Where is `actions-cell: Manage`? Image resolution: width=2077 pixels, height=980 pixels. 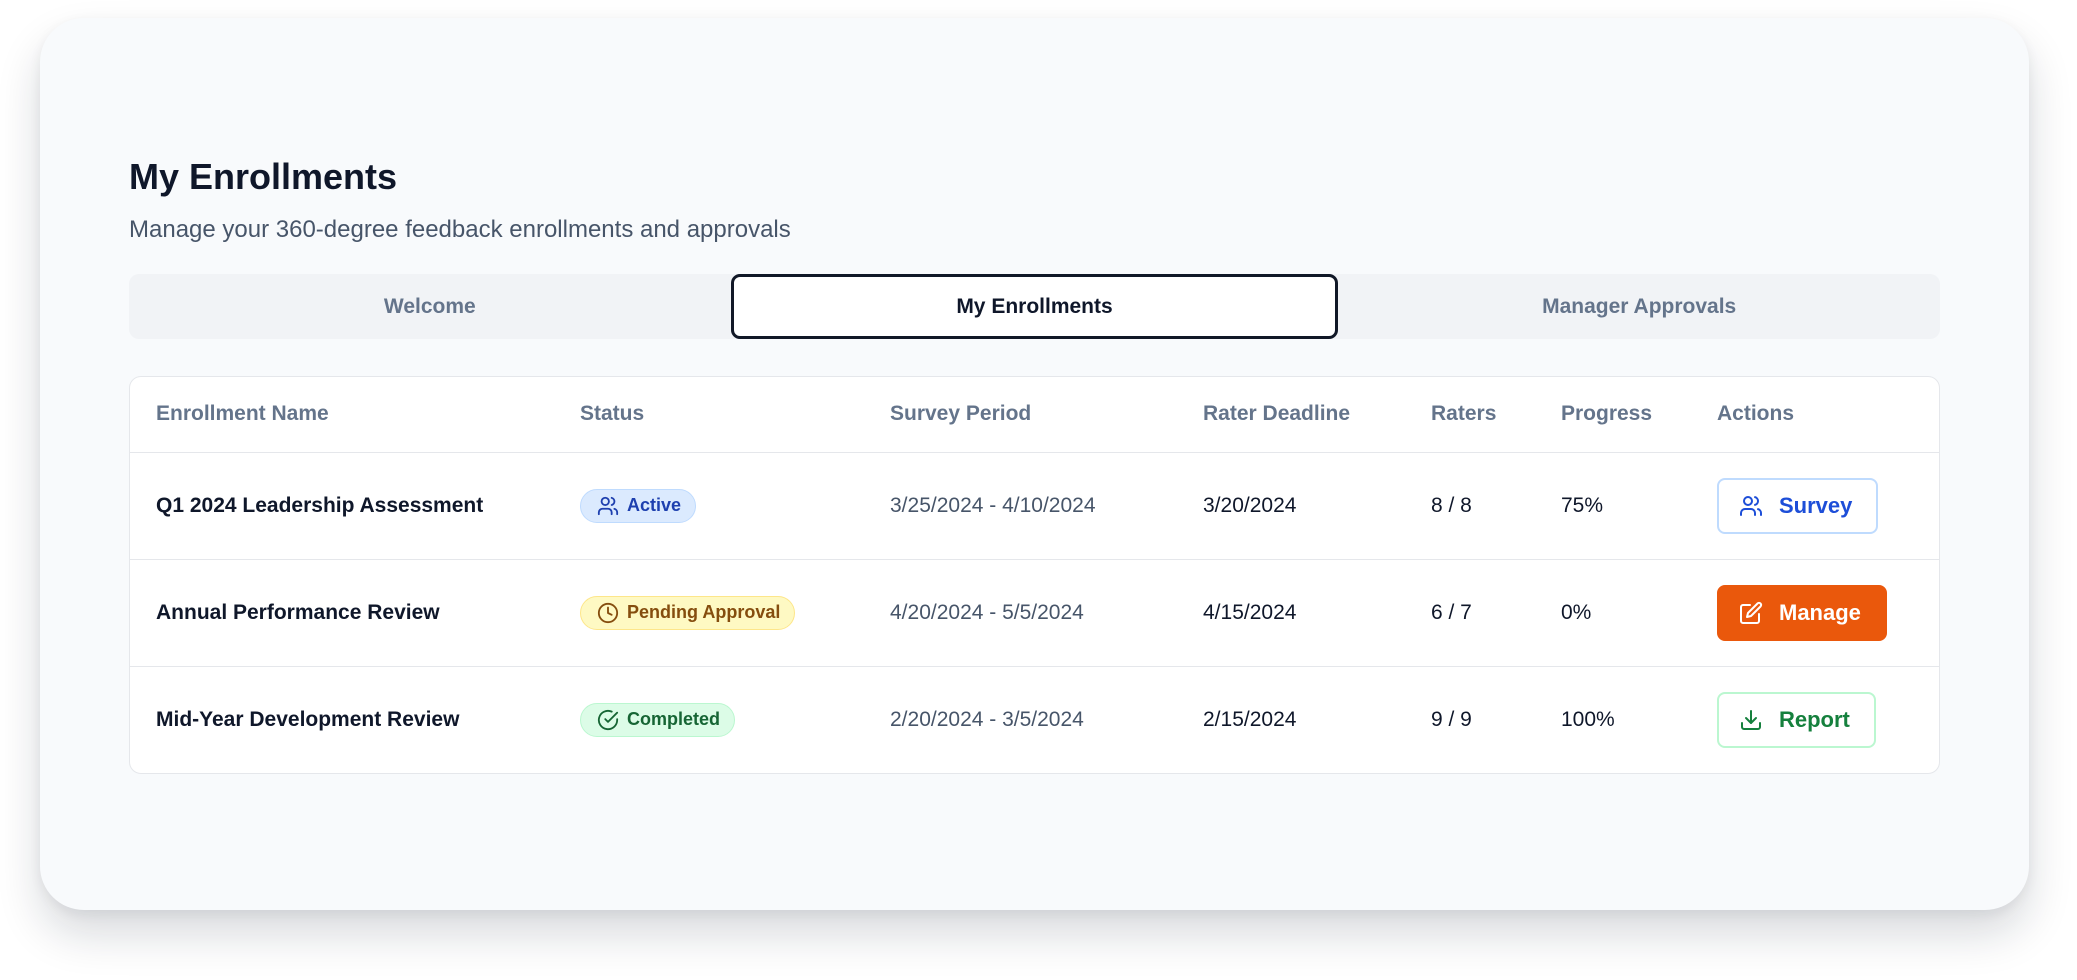 actions-cell: Manage is located at coordinates (1815, 613).